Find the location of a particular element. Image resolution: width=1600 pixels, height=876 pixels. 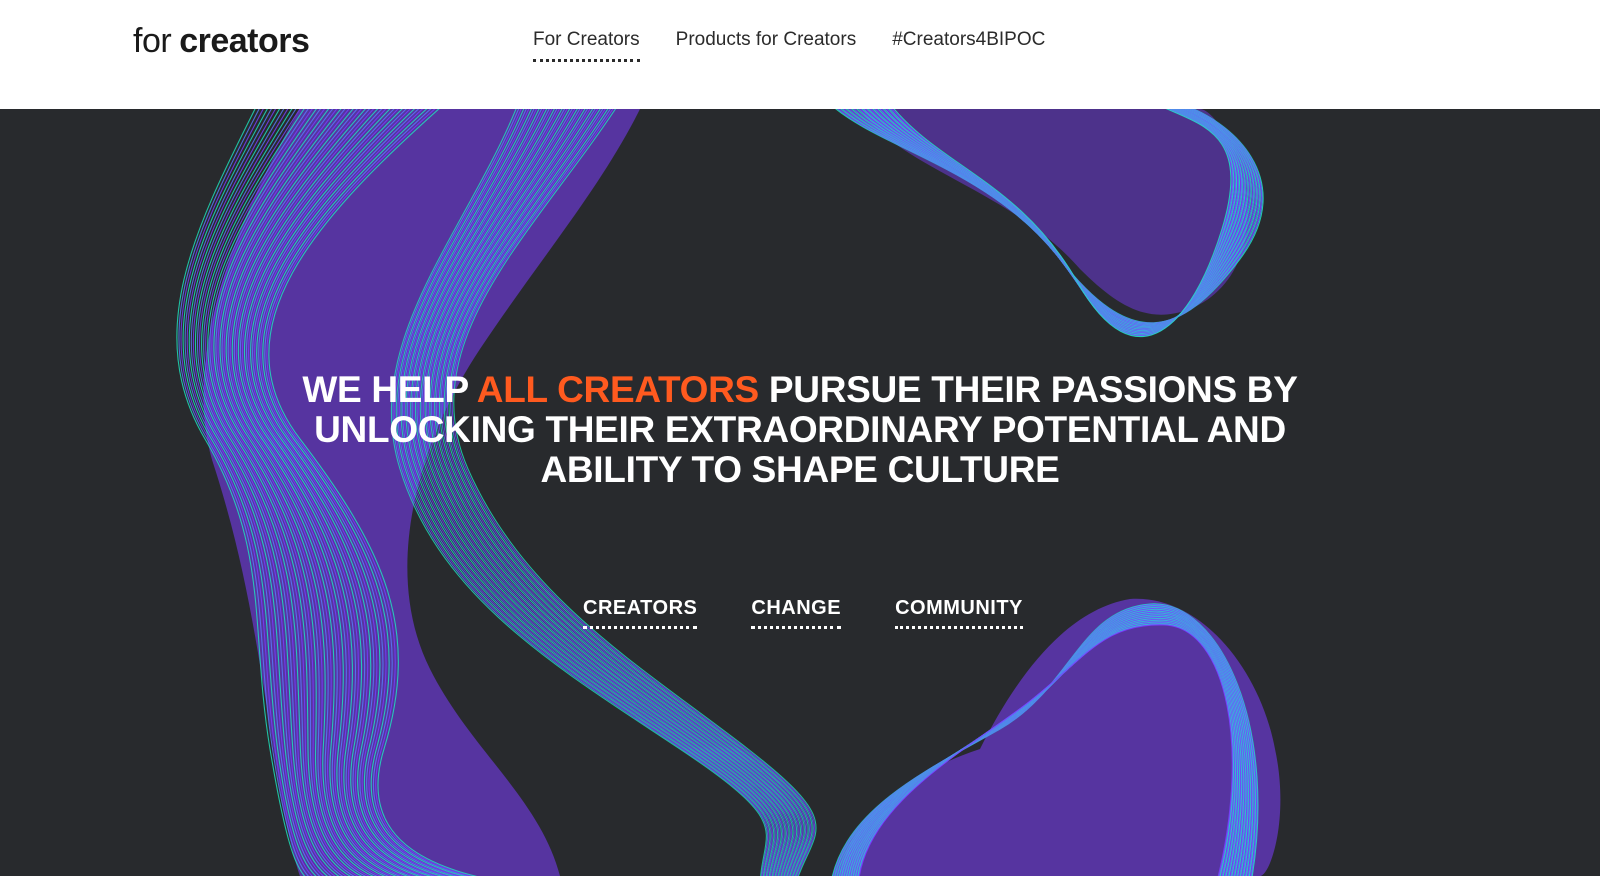

hero-link-community: COMMUNITY is located at coordinates (959, 613).